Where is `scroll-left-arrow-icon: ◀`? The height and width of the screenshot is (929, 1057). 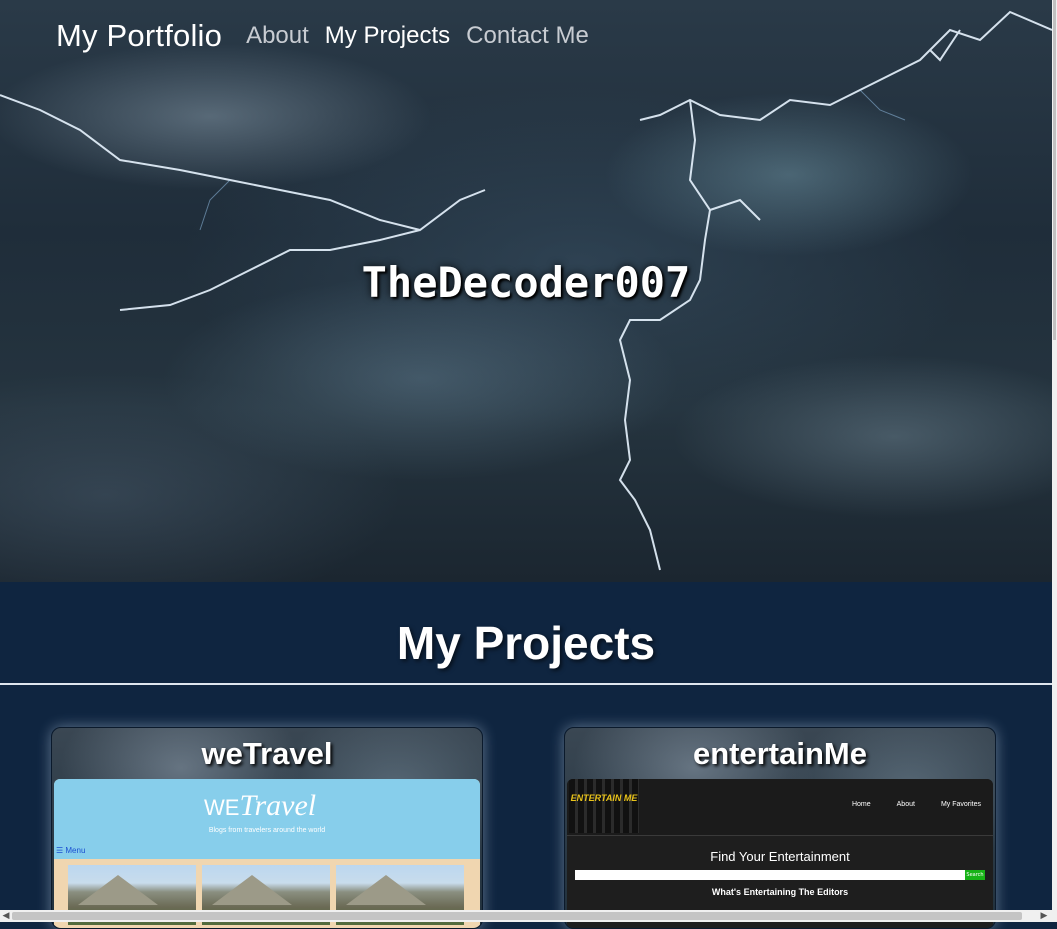 scroll-left-arrow-icon: ◀ is located at coordinates (6, 916).